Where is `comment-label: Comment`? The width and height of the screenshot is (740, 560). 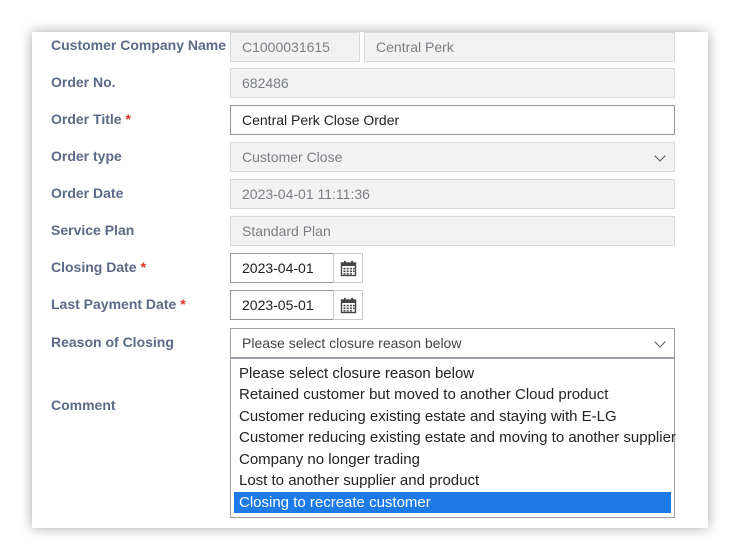 comment-label: Comment is located at coordinates (83, 405).